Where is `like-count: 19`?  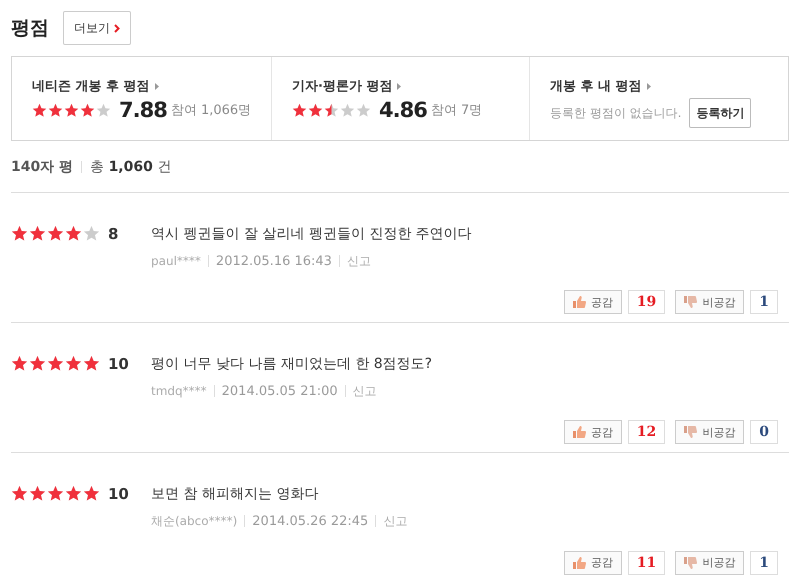 like-count: 19 is located at coordinates (647, 302).